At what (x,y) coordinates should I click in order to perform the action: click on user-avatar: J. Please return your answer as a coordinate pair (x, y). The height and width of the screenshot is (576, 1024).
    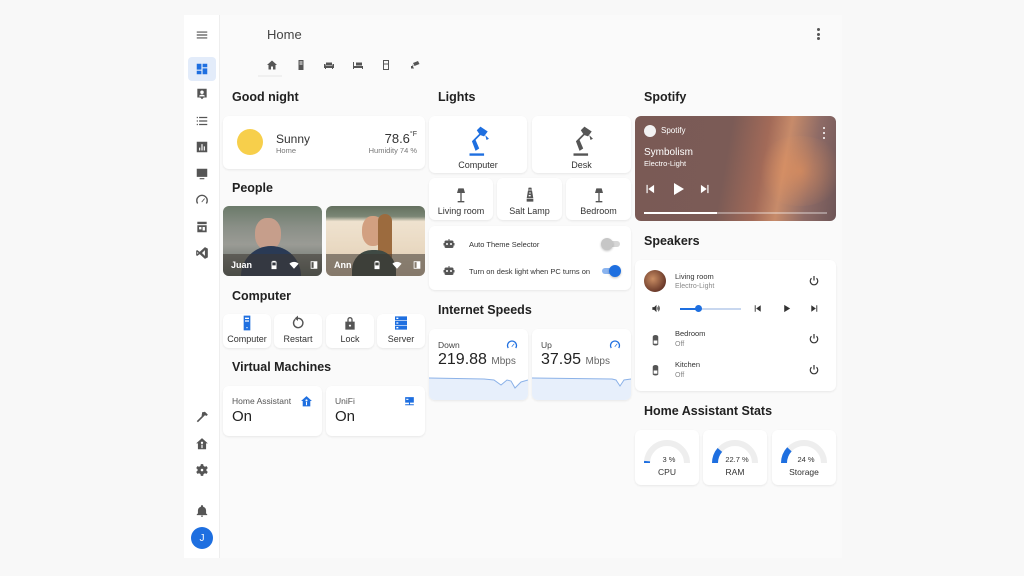
    Looking at the image, I should click on (202, 538).